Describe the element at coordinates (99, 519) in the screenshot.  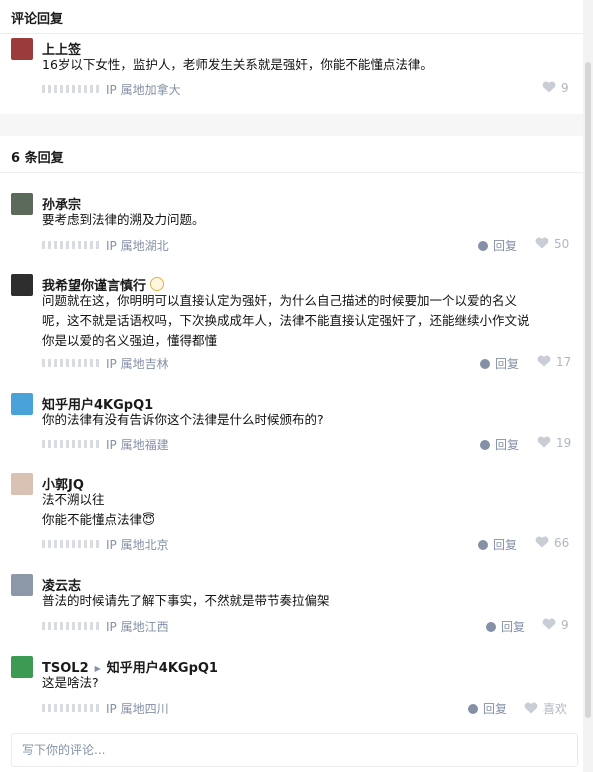
I see `text-line: 你能不能懂点法律😇` at that location.